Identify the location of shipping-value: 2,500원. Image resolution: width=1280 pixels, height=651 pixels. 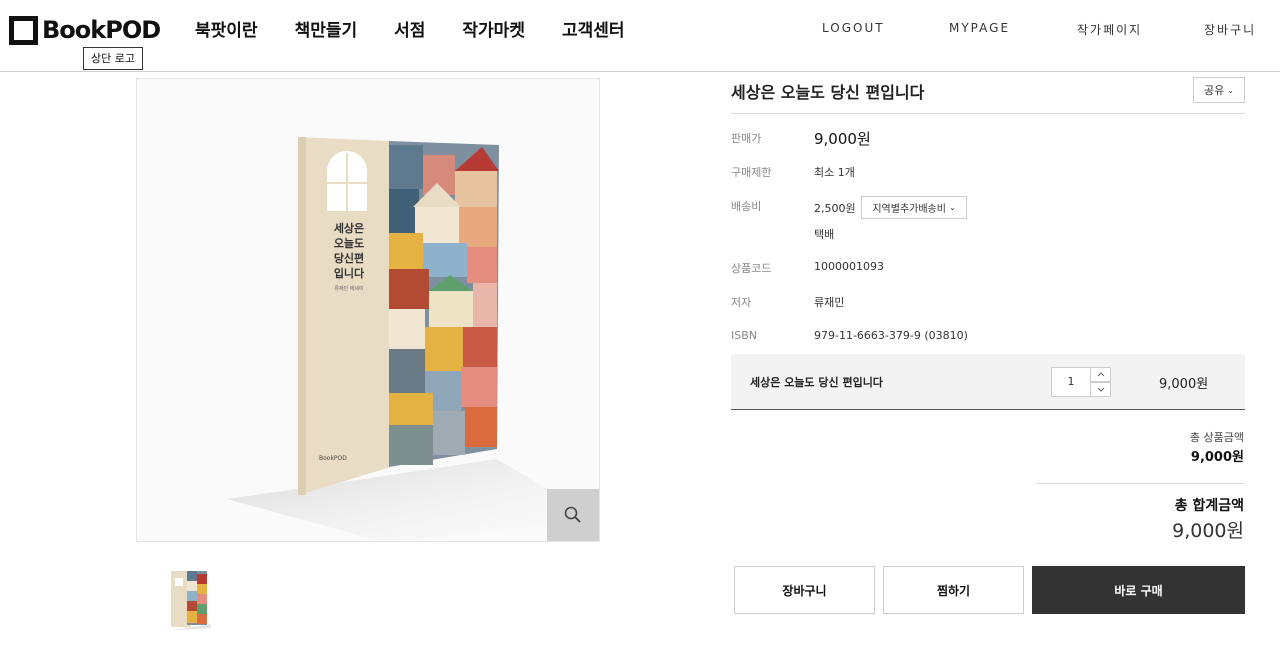
(835, 208).